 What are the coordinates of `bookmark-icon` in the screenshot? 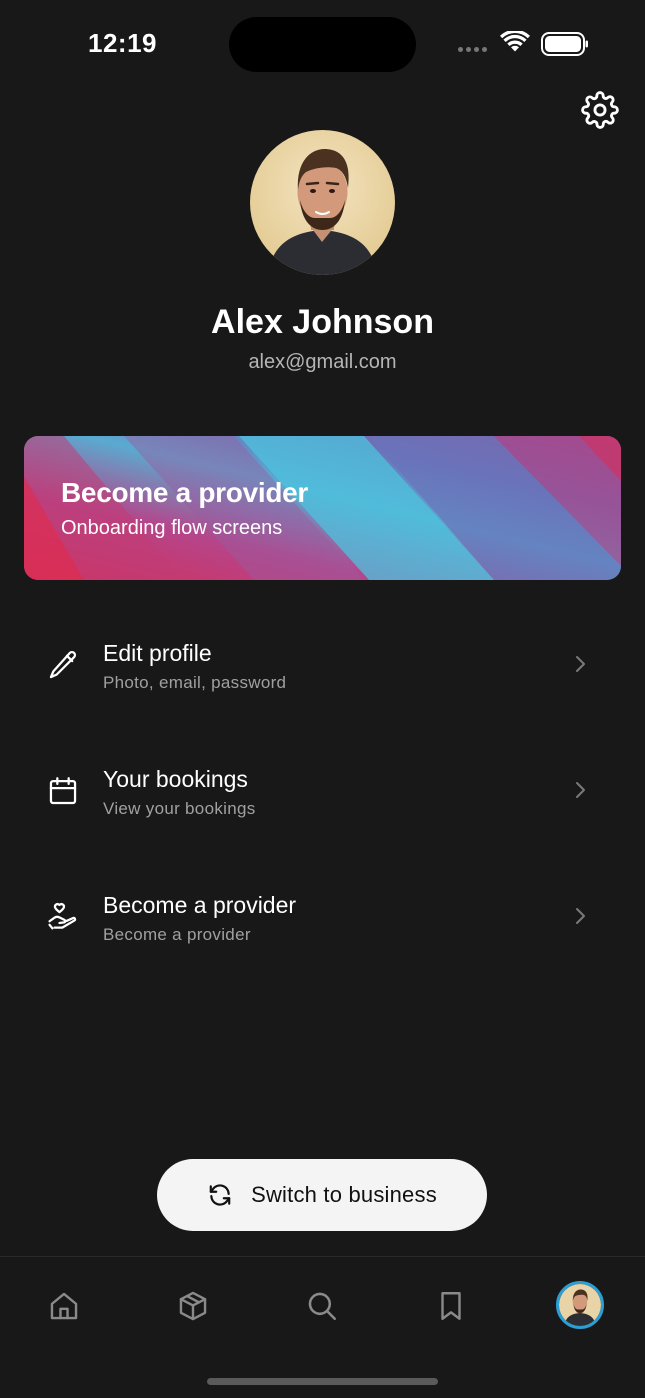 It's located at (451, 1306).